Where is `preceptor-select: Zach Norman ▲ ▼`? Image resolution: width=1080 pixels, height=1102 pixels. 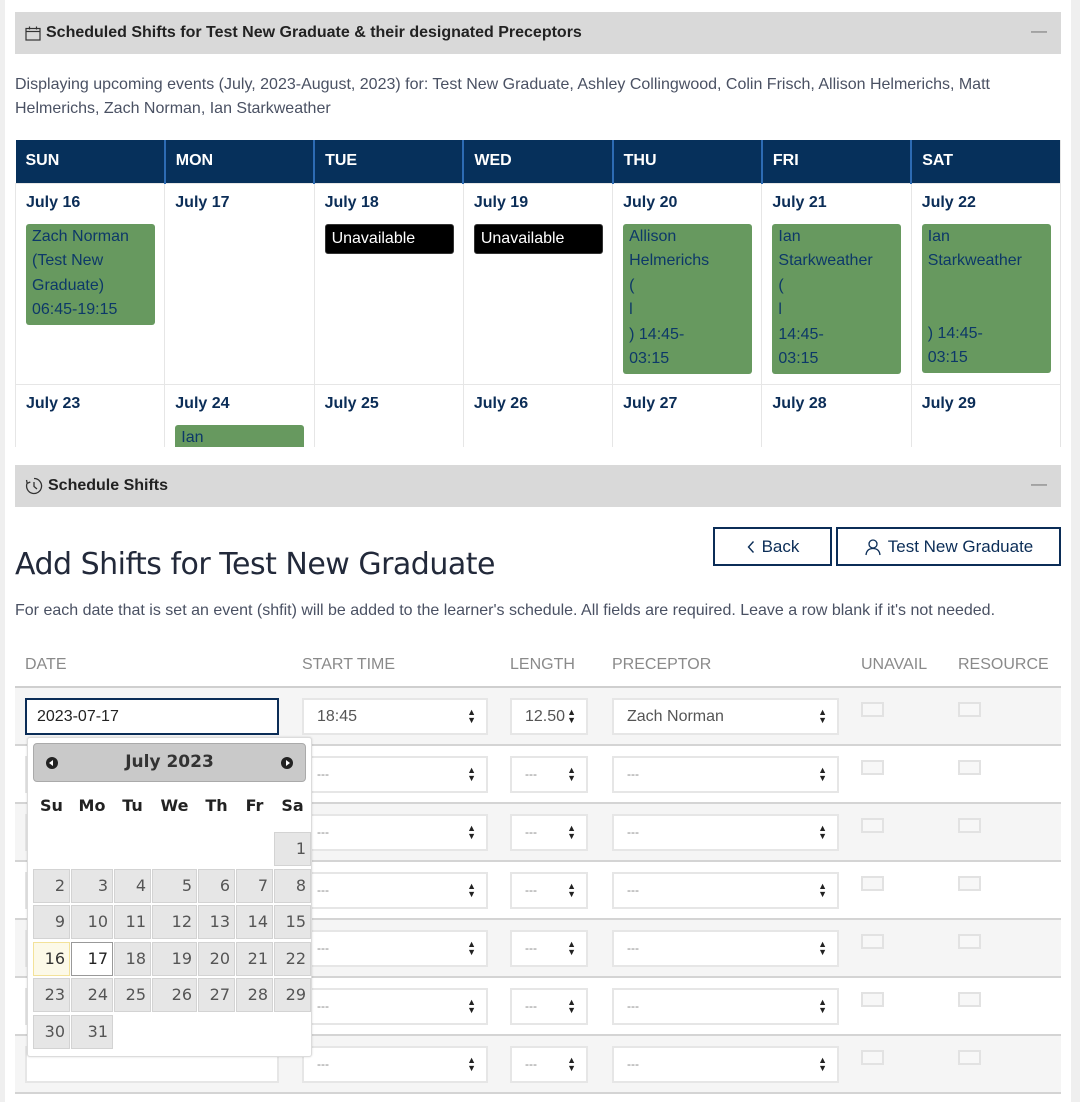 preceptor-select: Zach Norman ▲ ▼ is located at coordinates (725, 716).